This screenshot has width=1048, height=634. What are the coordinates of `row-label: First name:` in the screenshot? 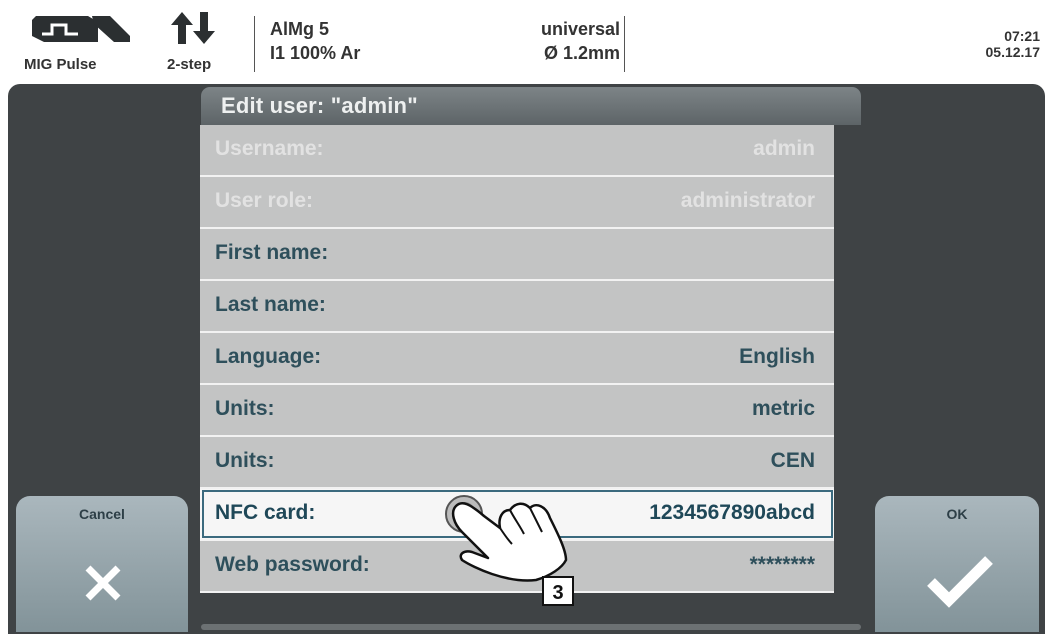 It's located at (272, 252).